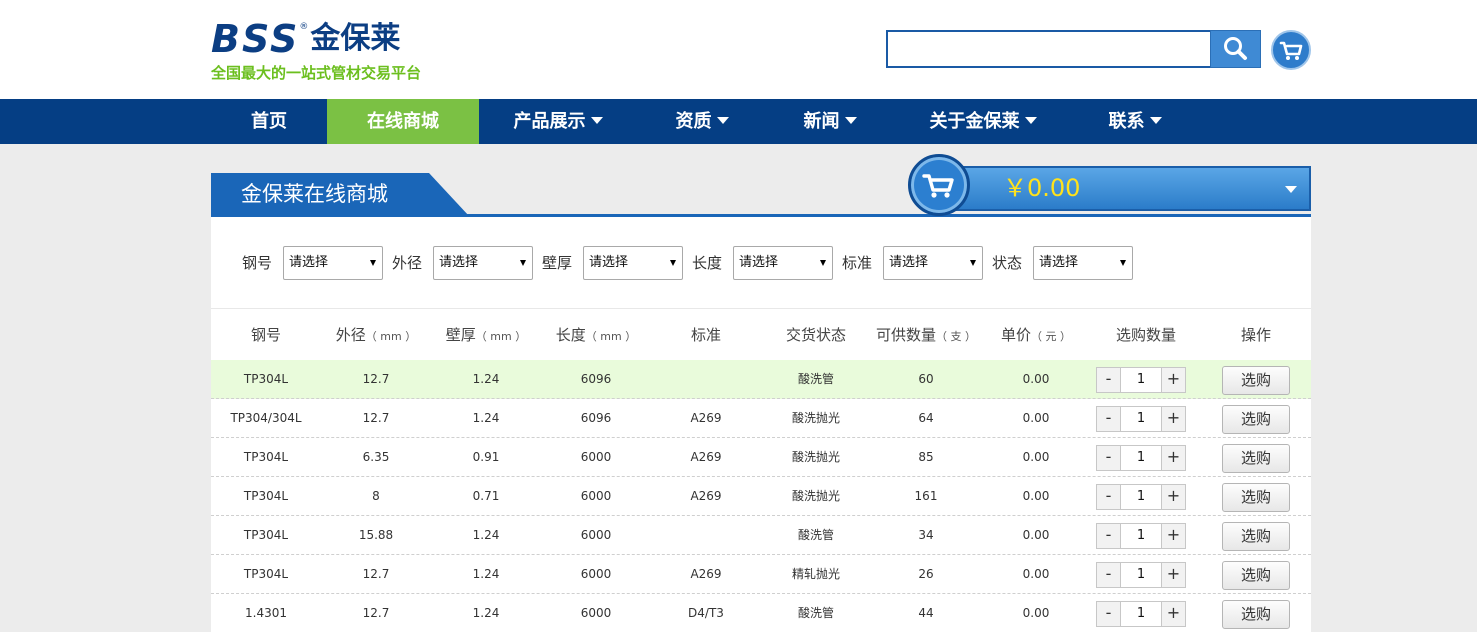 Image resolution: width=1477 pixels, height=632 pixels. I want to click on cell-qty: 64, so click(926, 418).